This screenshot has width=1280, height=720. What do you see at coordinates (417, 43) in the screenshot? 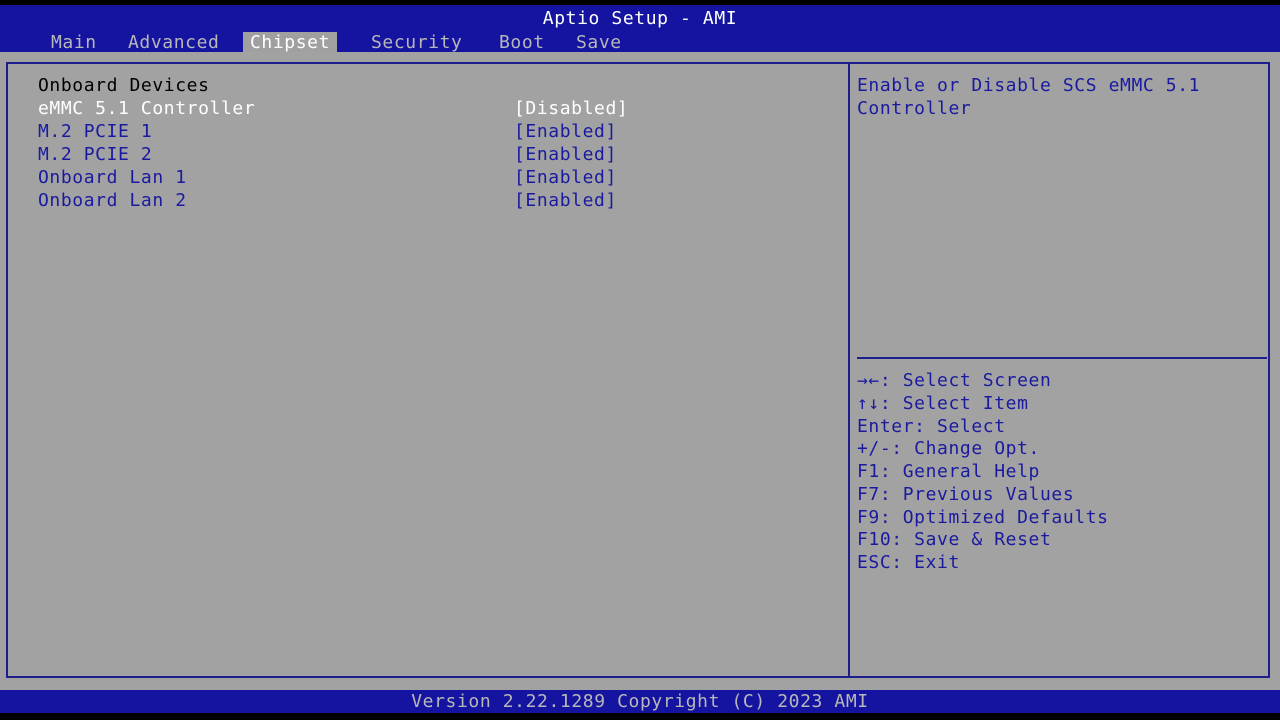
I see `tab-security: Security` at bounding box center [417, 43].